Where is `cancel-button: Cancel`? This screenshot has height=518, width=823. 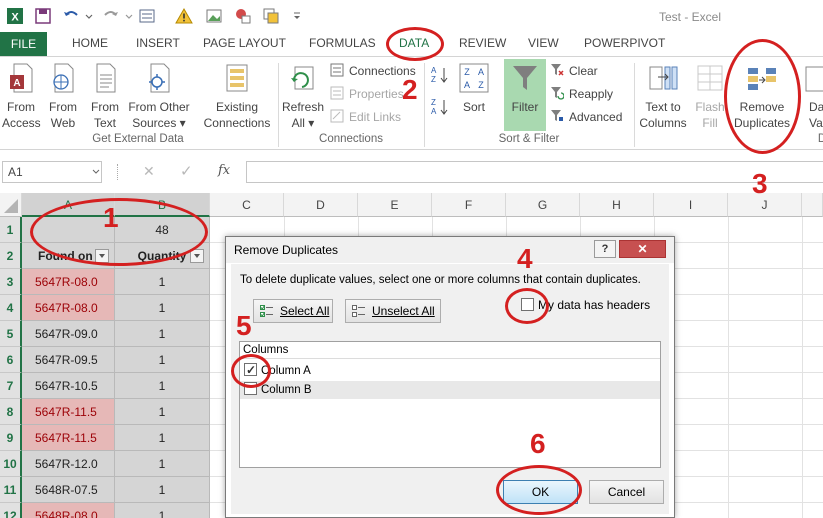
cancel-button: Cancel is located at coordinates (626, 492).